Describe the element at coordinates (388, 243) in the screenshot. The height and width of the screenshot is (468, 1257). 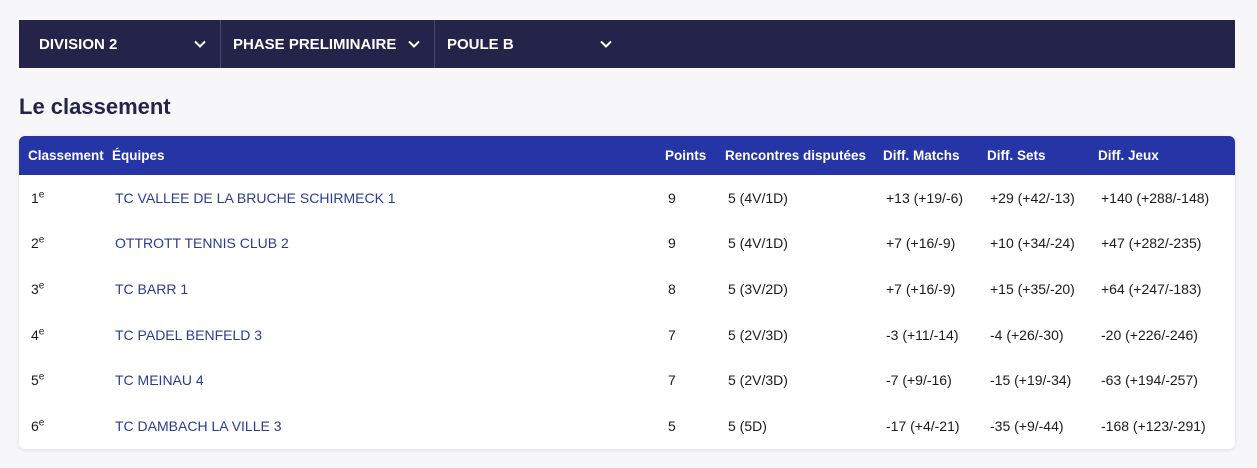
I see `team-cell: OTTROTT TENNIS CLUB 2` at that location.